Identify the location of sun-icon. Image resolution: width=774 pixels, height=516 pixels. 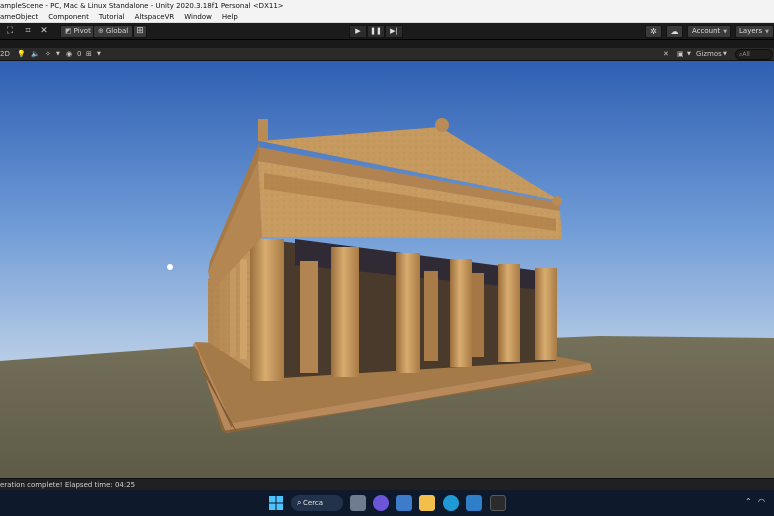
(170, 267).